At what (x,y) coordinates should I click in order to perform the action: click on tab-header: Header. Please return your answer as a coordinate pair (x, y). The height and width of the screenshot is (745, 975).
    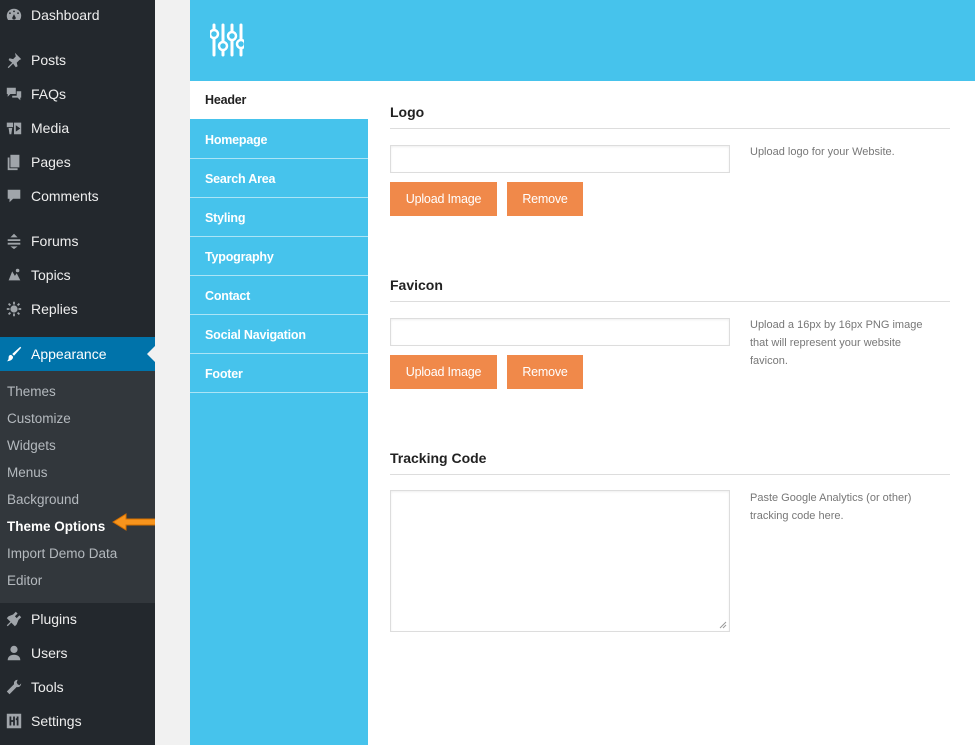
    Looking at the image, I should click on (279, 100).